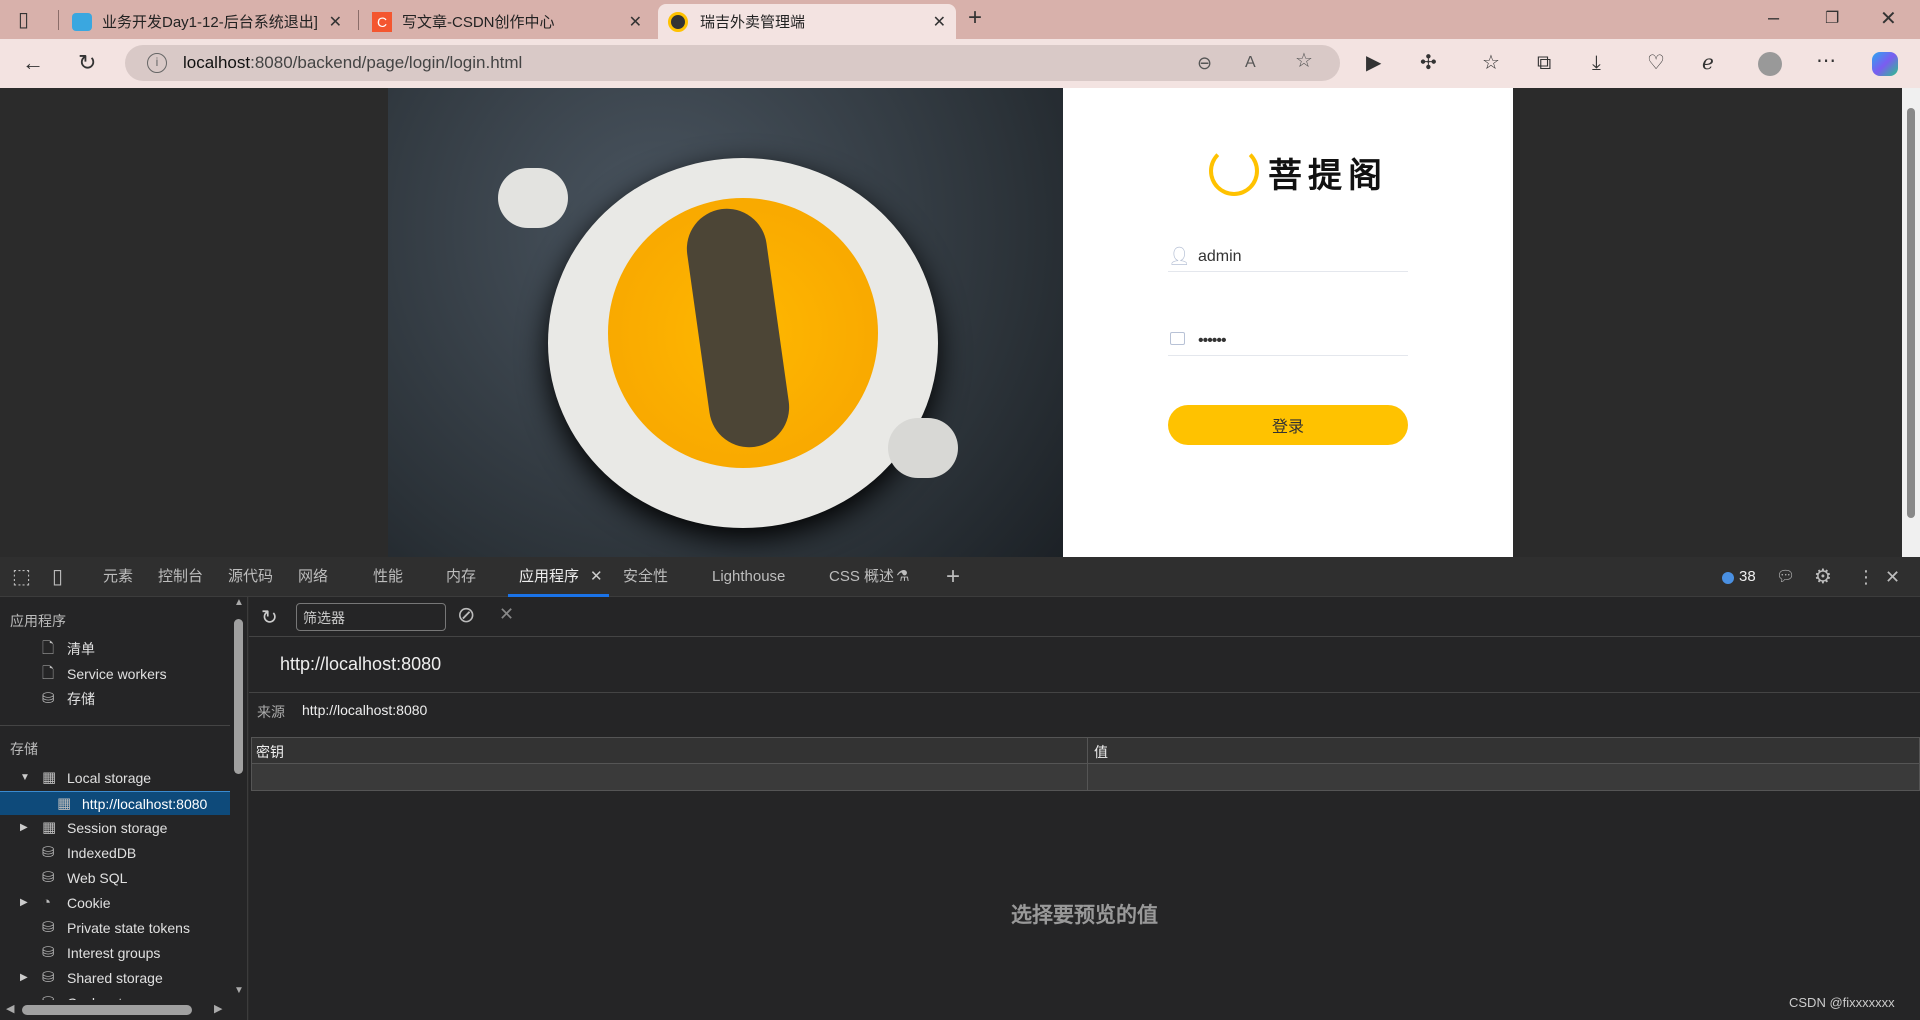  Describe the element at coordinates (57, 577) in the screenshot. I see `device-toggle-icon: ▯` at that location.